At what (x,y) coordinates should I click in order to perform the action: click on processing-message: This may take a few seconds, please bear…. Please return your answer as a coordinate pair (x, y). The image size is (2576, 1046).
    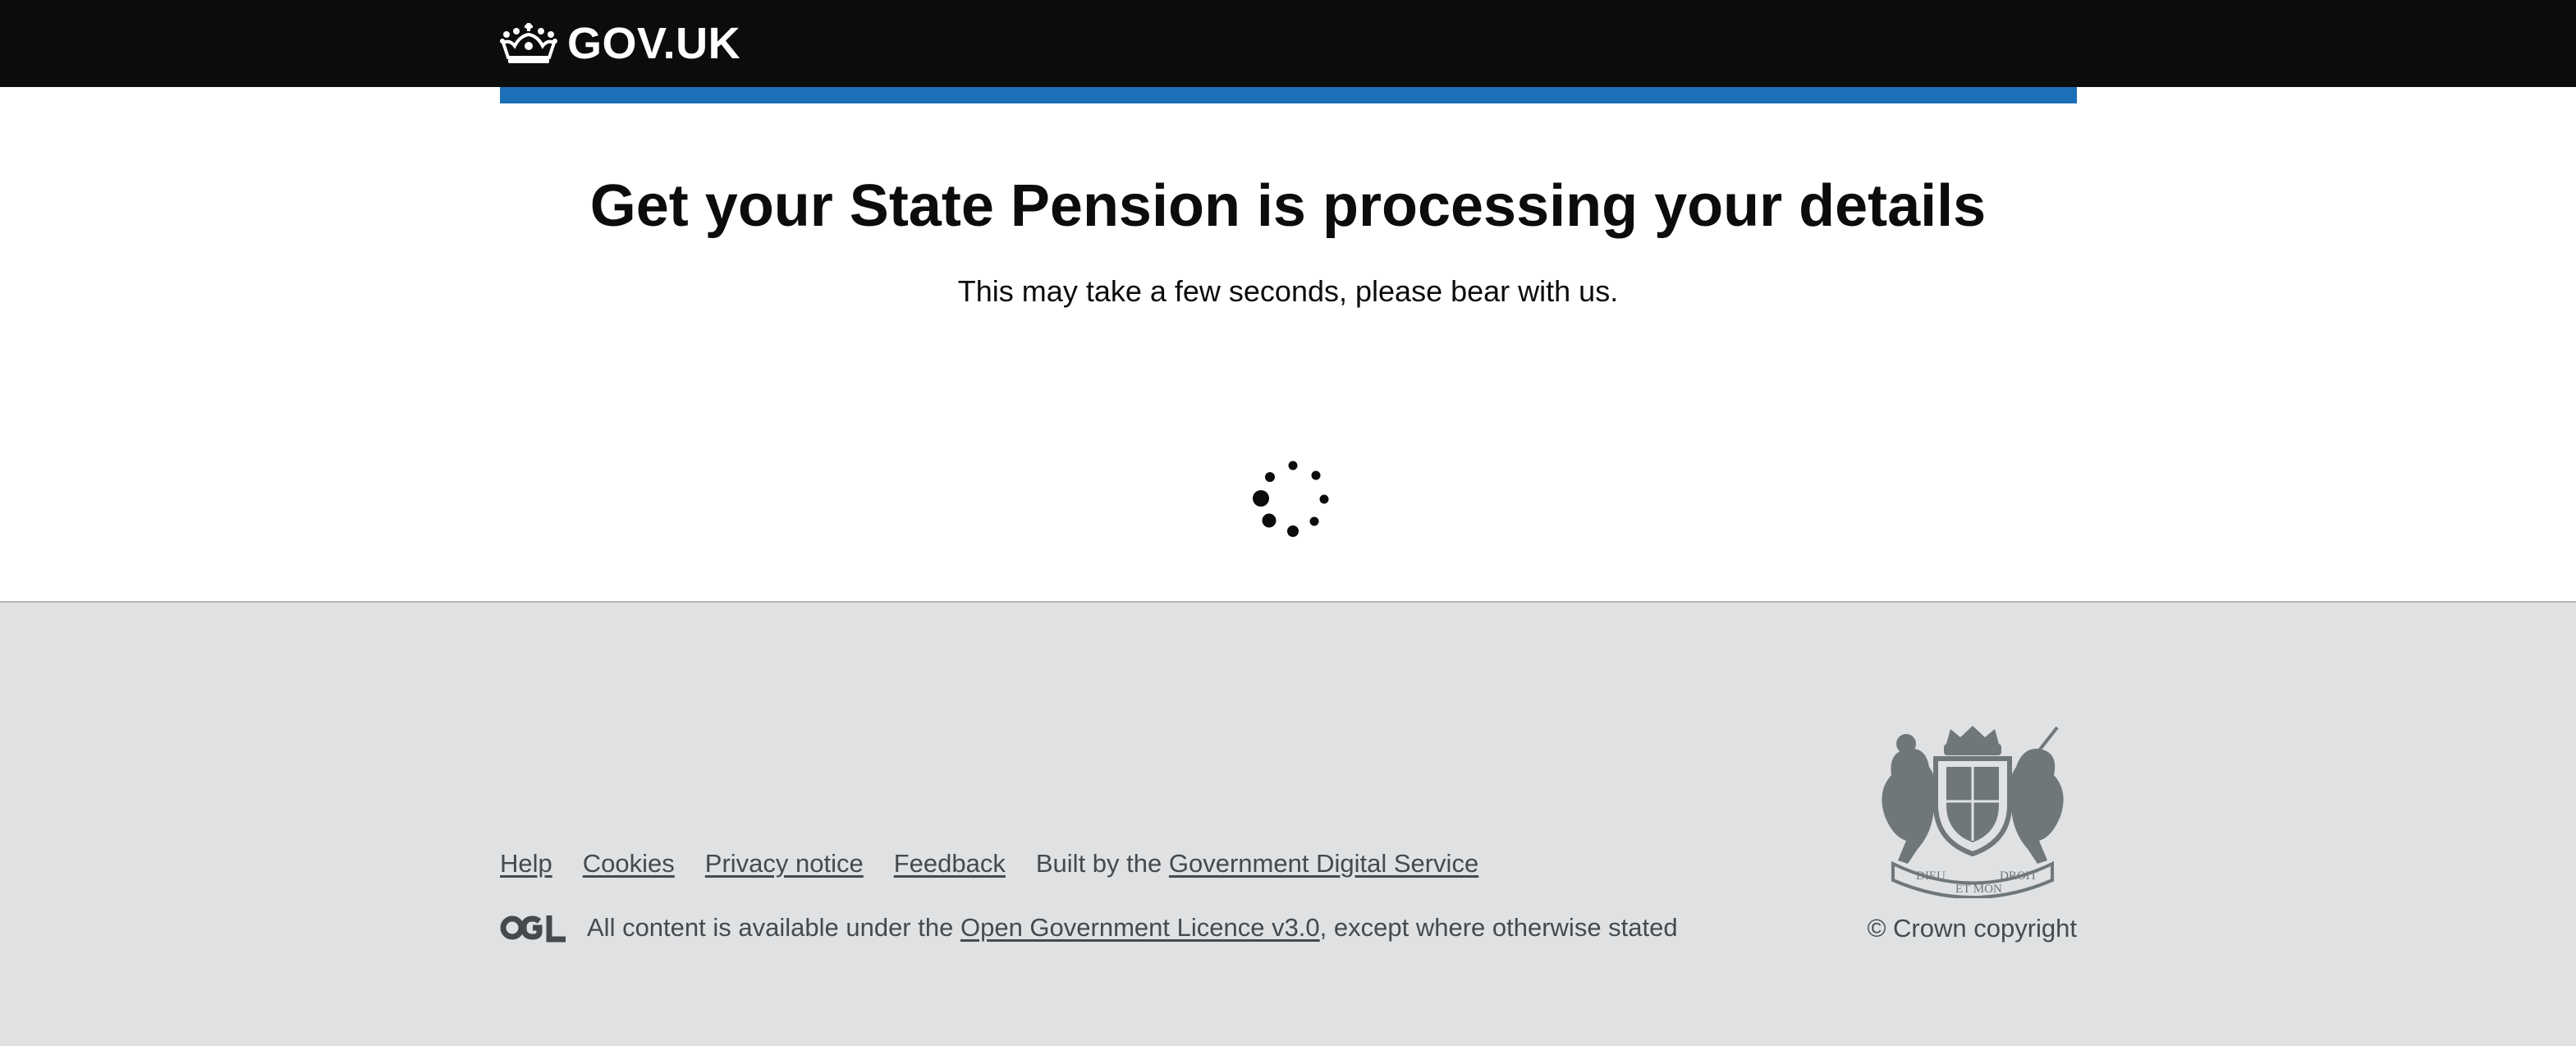
    Looking at the image, I should click on (1288, 291).